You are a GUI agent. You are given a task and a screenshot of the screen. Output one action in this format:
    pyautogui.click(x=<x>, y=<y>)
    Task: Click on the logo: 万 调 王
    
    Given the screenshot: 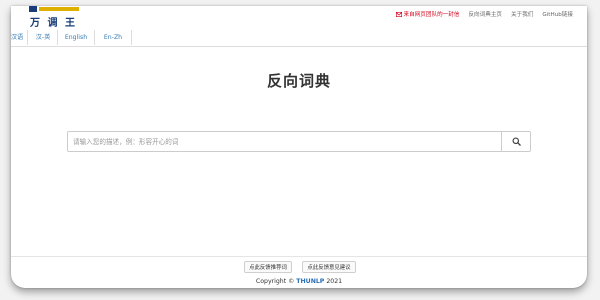 What is the action you would take?
    pyautogui.click(x=59, y=19)
    